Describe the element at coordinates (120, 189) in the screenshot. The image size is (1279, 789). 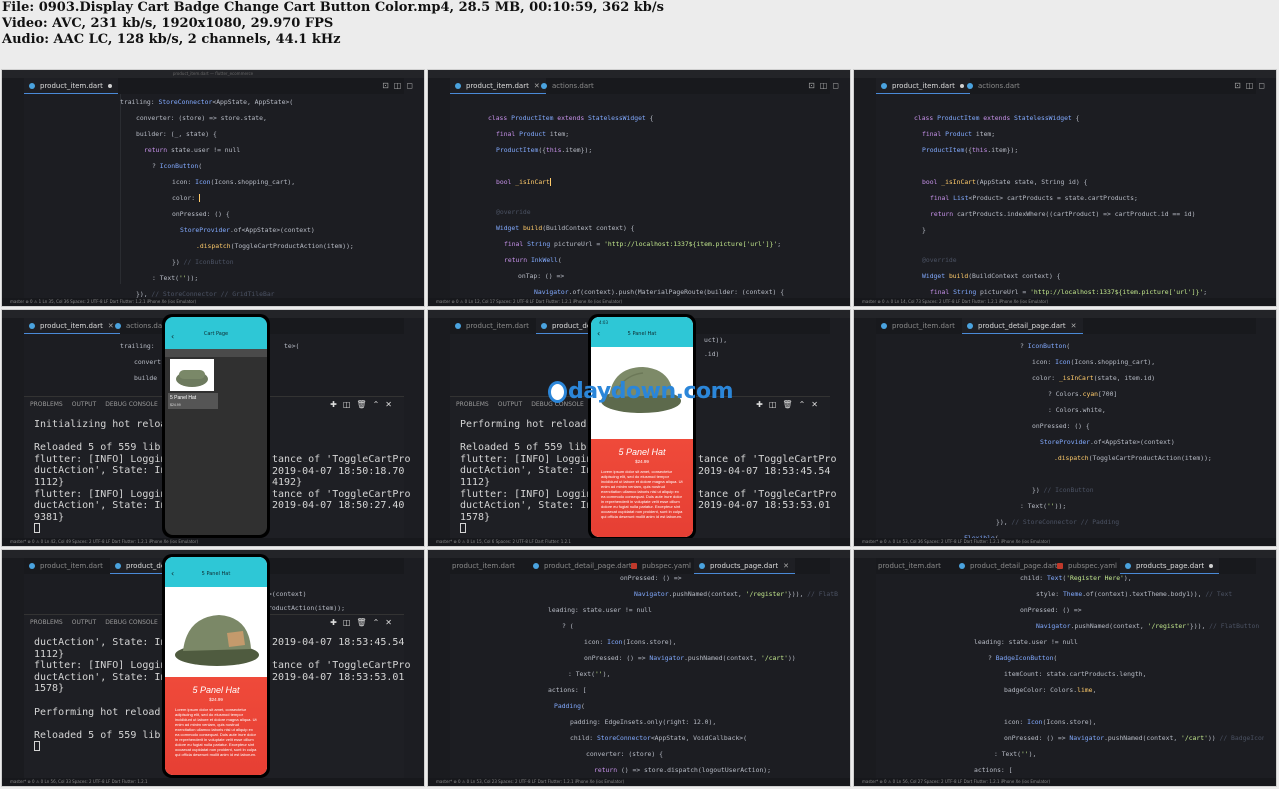
I see `indent-guide` at that location.